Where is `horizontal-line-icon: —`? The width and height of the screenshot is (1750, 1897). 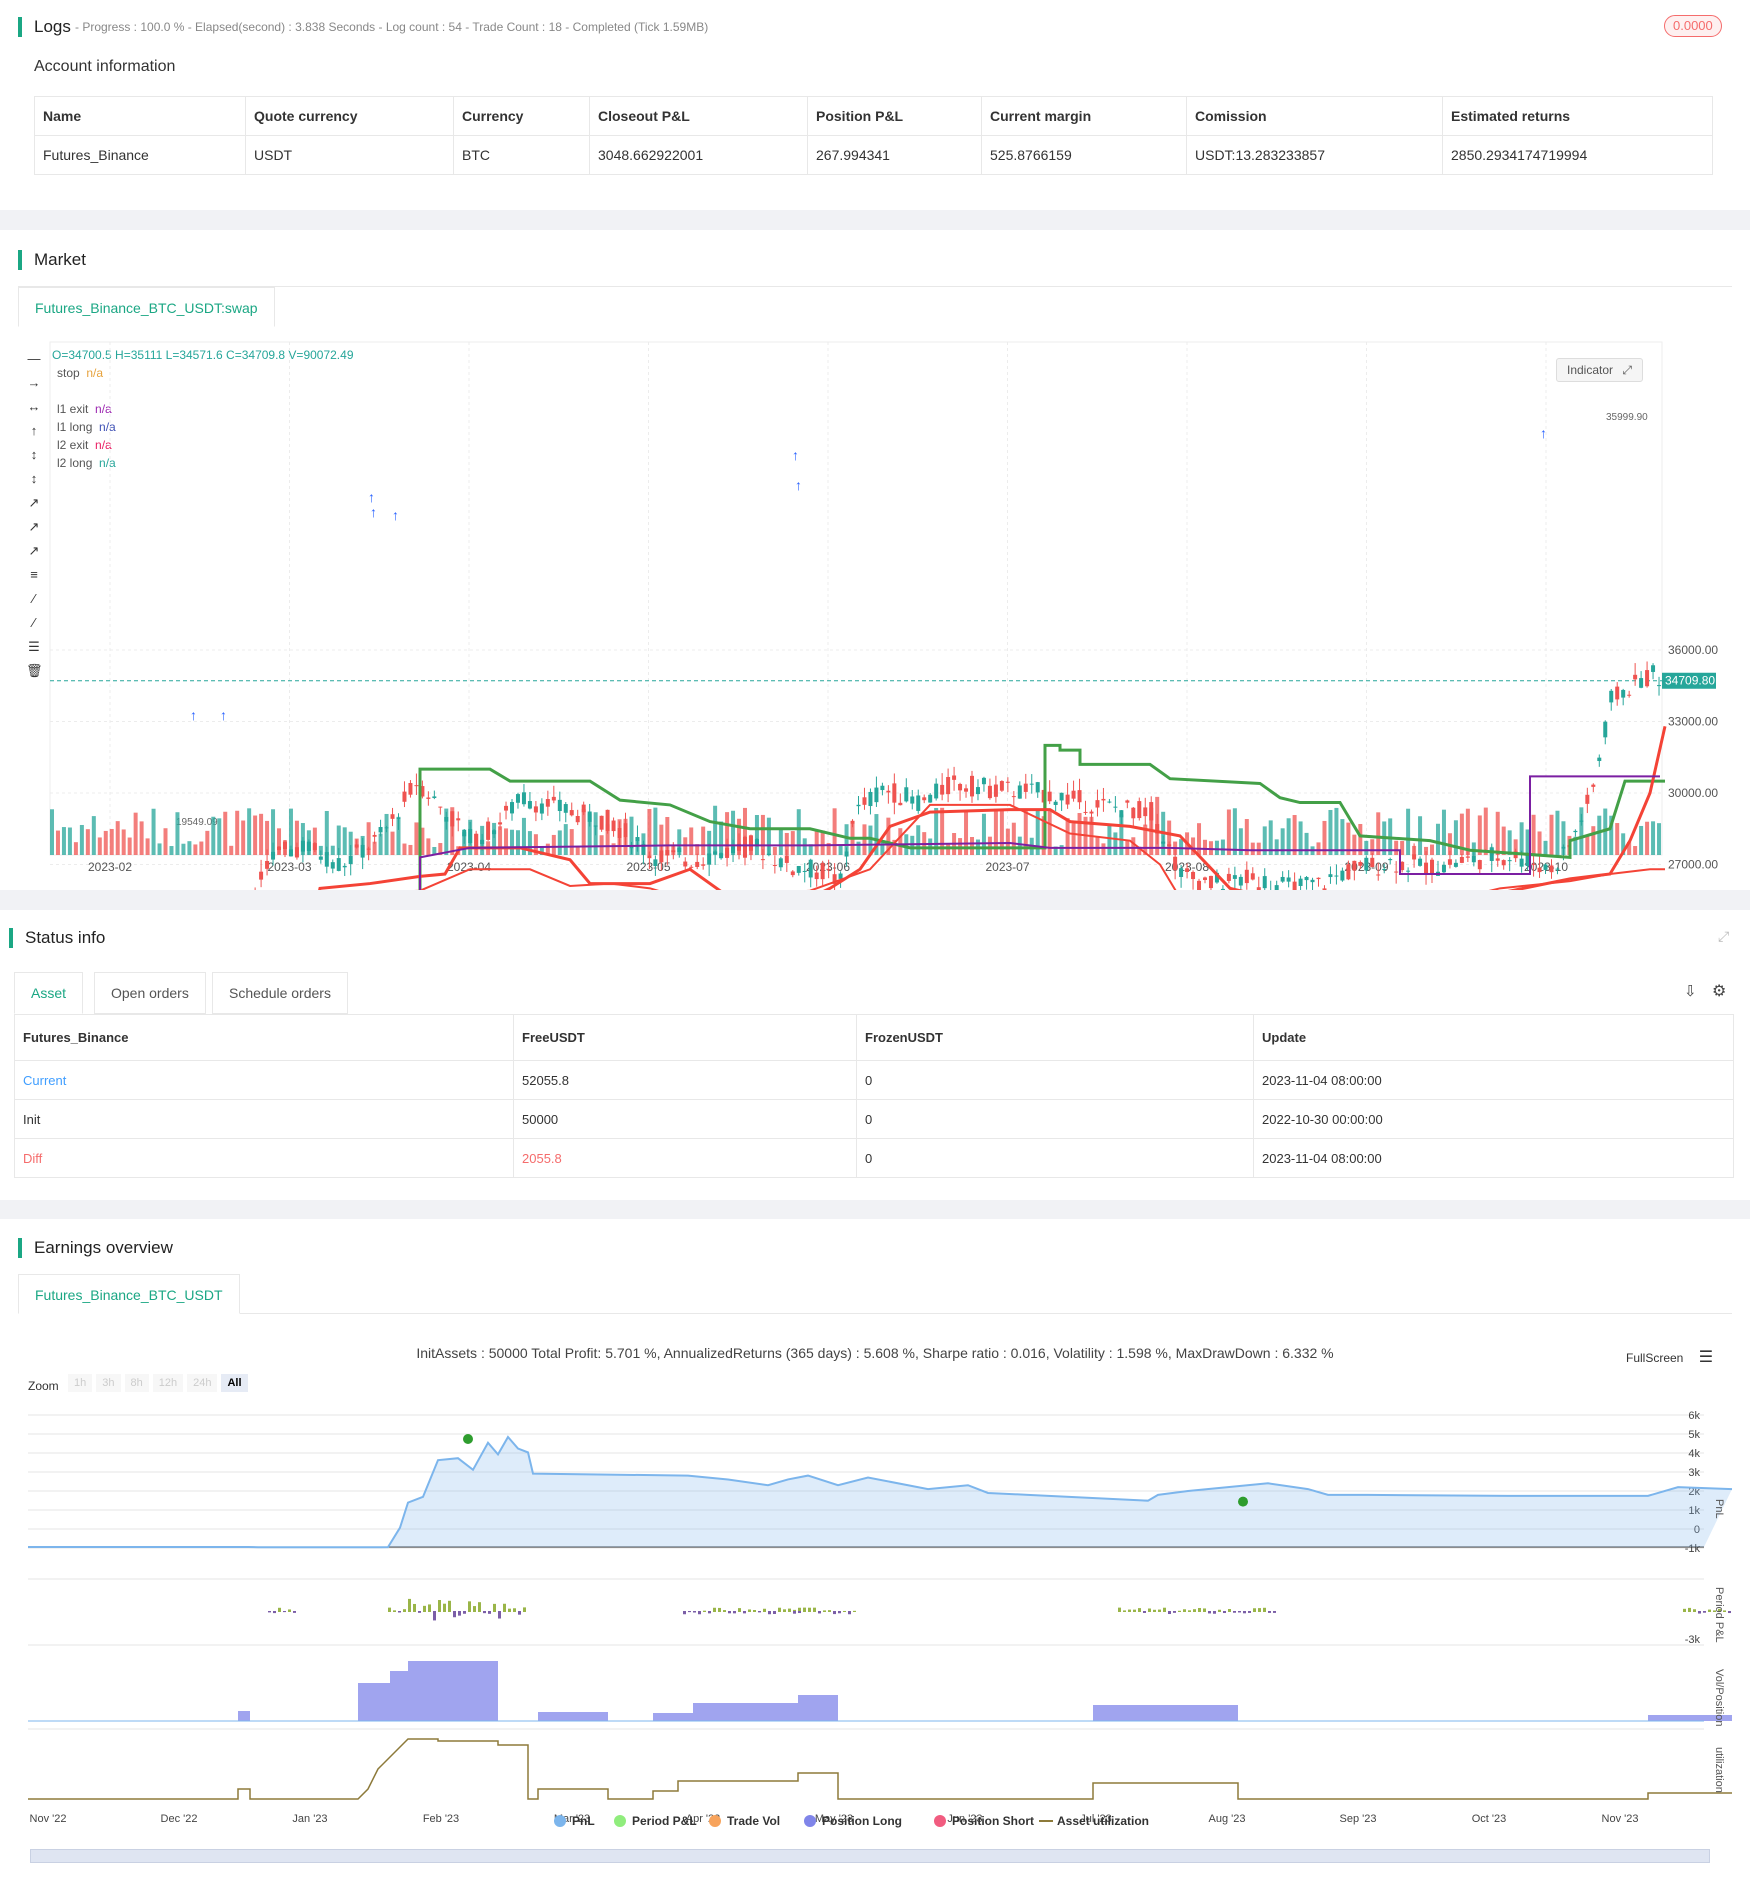
horizontal-line-icon: — is located at coordinates (34, 359).